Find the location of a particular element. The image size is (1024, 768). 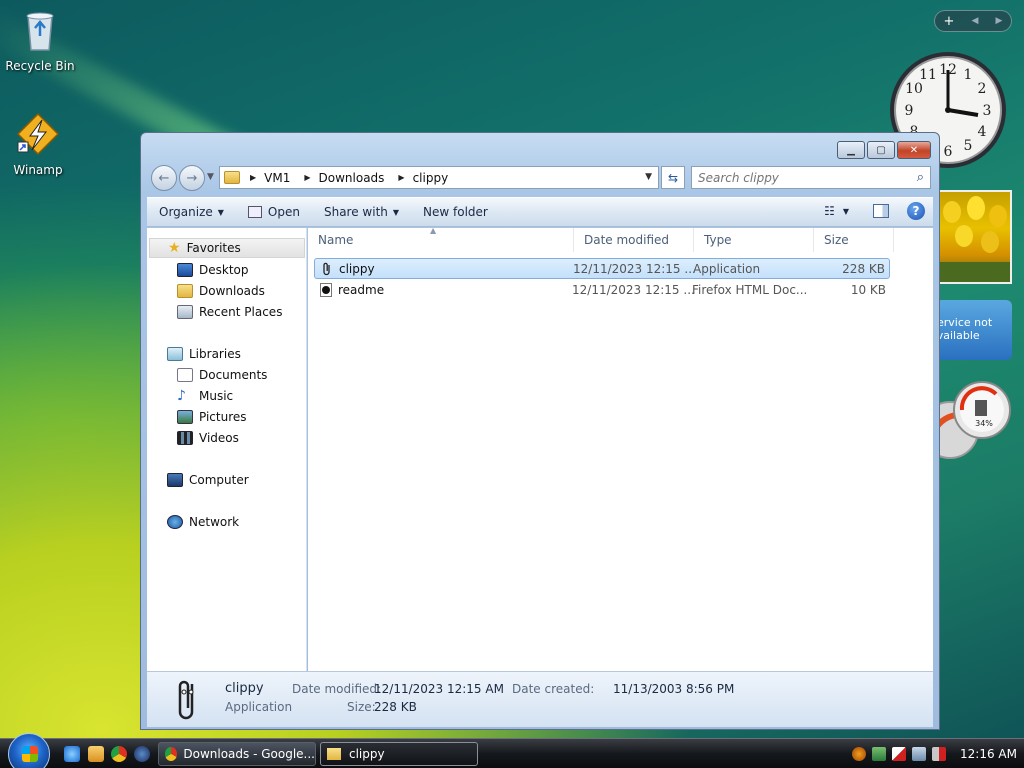

network-warning-icon is located at coordinates (899, 754).